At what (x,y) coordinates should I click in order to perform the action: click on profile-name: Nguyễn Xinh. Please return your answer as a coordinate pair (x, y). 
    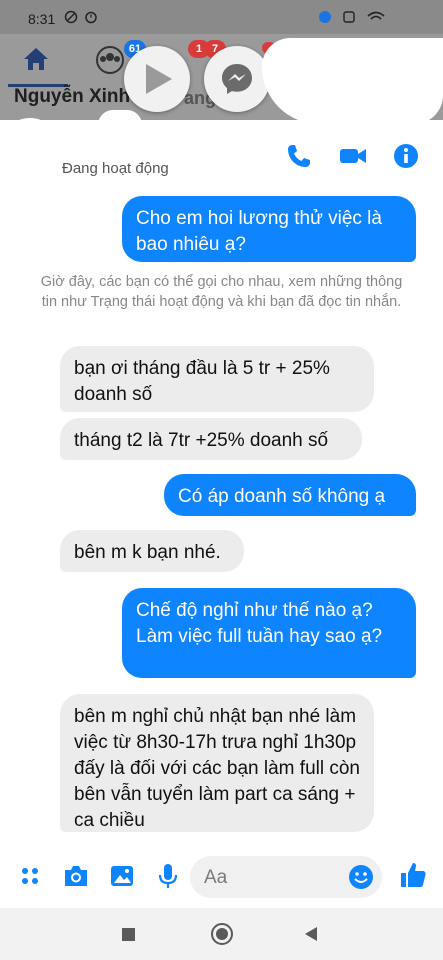
    Looking at the image, I should click on (72, 96).